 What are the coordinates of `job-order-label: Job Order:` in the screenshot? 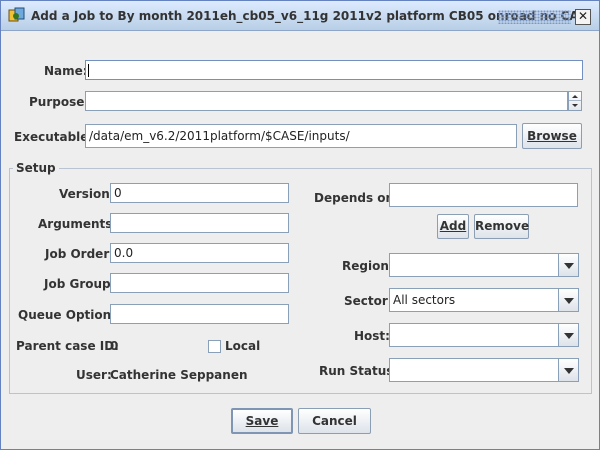 It's located at (80, 254).